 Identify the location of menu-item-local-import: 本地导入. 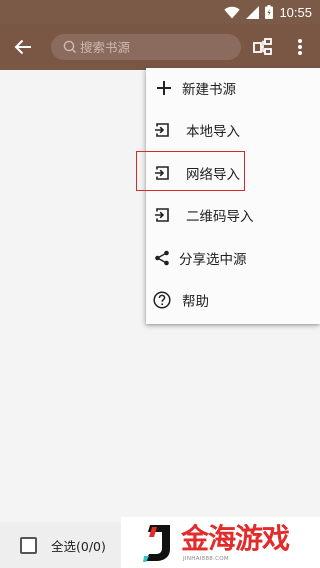
(233, 130).